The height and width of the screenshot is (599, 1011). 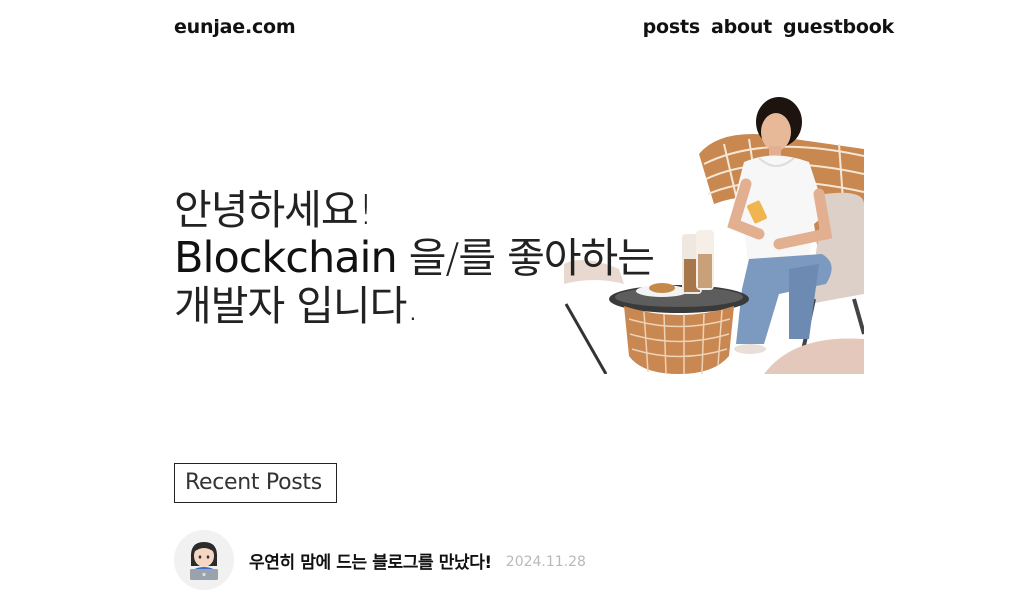 I want to click on post-title: 우연히 맘에 드는 블로그를 만났다!, so click(x=370, y=560).